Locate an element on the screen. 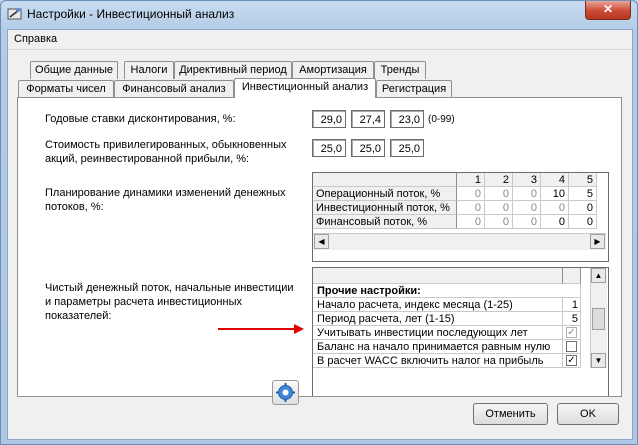 The height and width of the screenshot is (445, 638). setting-zero-balance-label: Баланс на начало принимается равным нулю is located at coordinates (438, 347).